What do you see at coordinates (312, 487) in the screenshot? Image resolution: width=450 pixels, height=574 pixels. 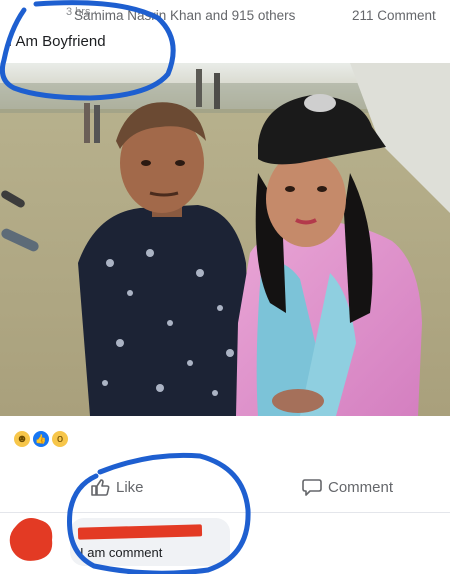 I see `comment-icon` at bounding box center [312, 487].